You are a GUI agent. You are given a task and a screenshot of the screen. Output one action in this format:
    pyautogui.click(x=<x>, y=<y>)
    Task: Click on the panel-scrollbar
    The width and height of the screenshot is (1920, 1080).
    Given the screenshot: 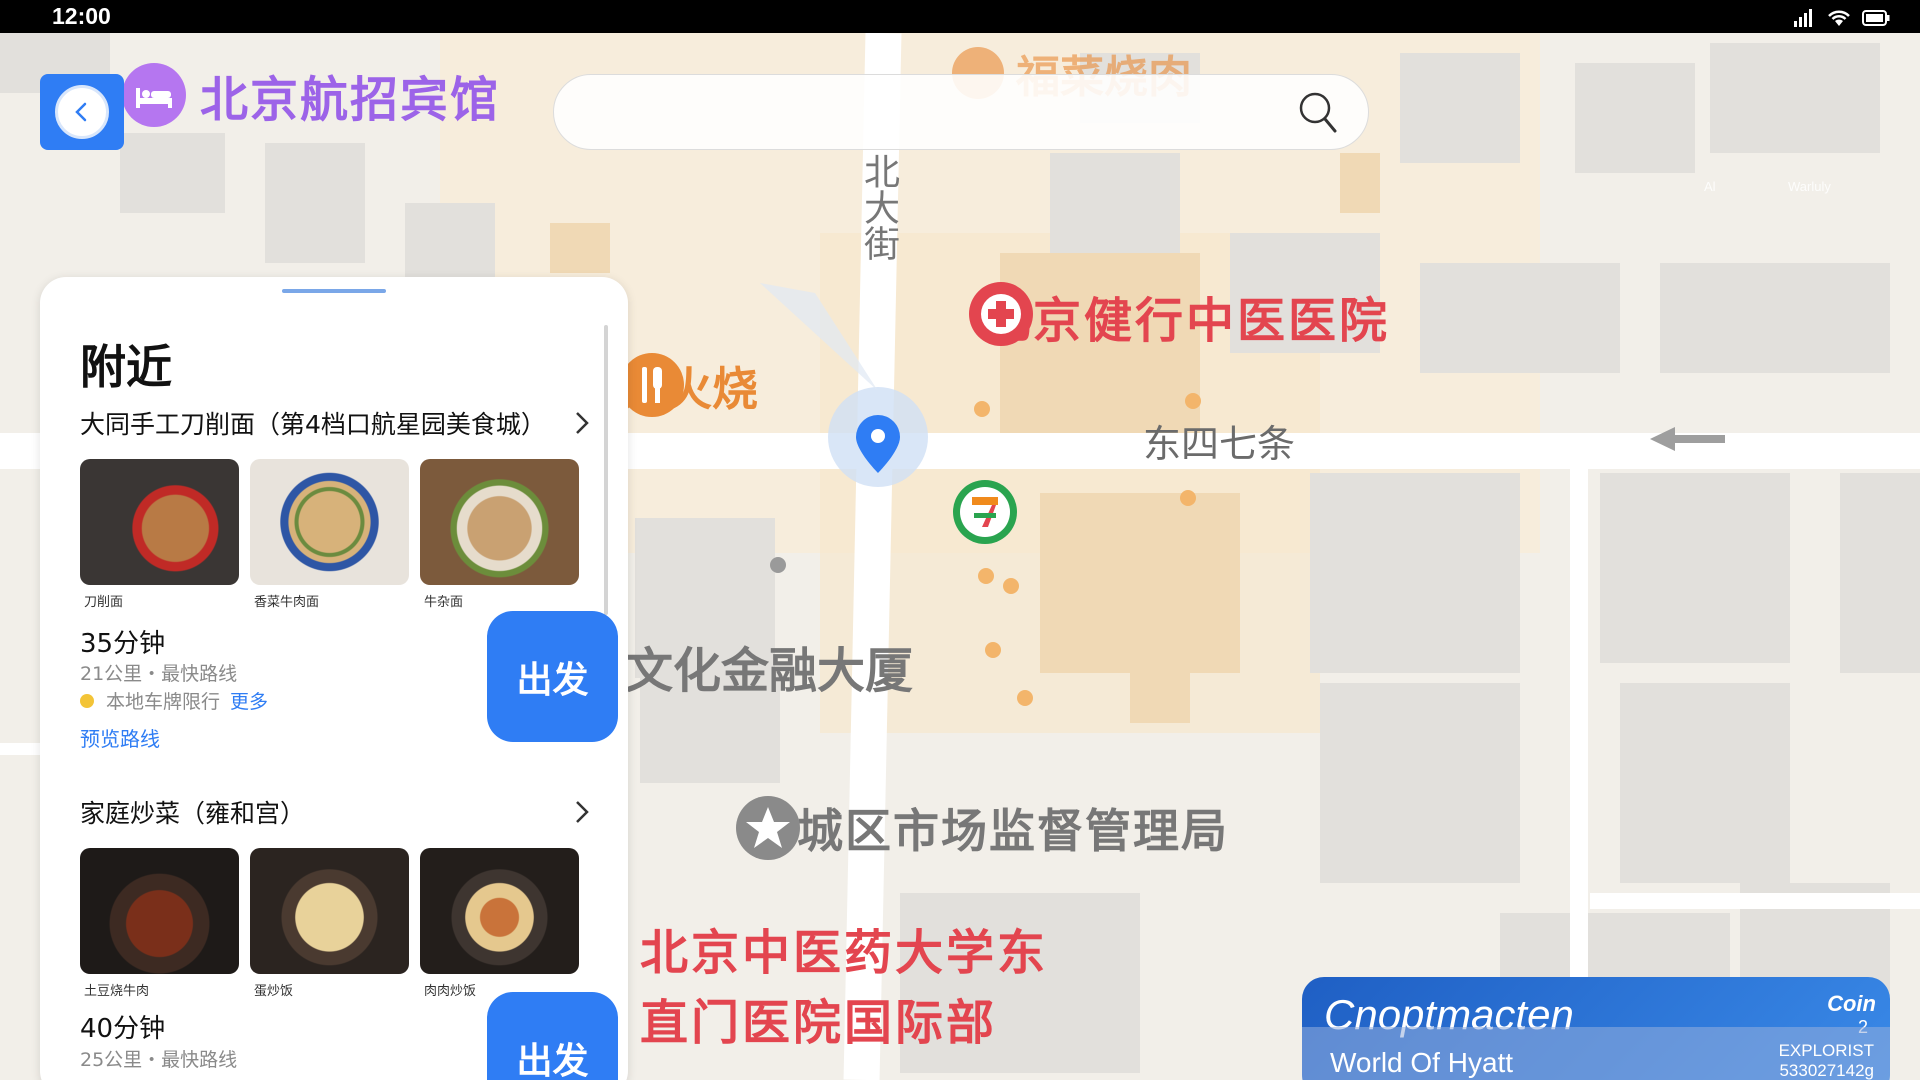 What is the action you would take?
    pyautogui.click(x=606, y=470)
    